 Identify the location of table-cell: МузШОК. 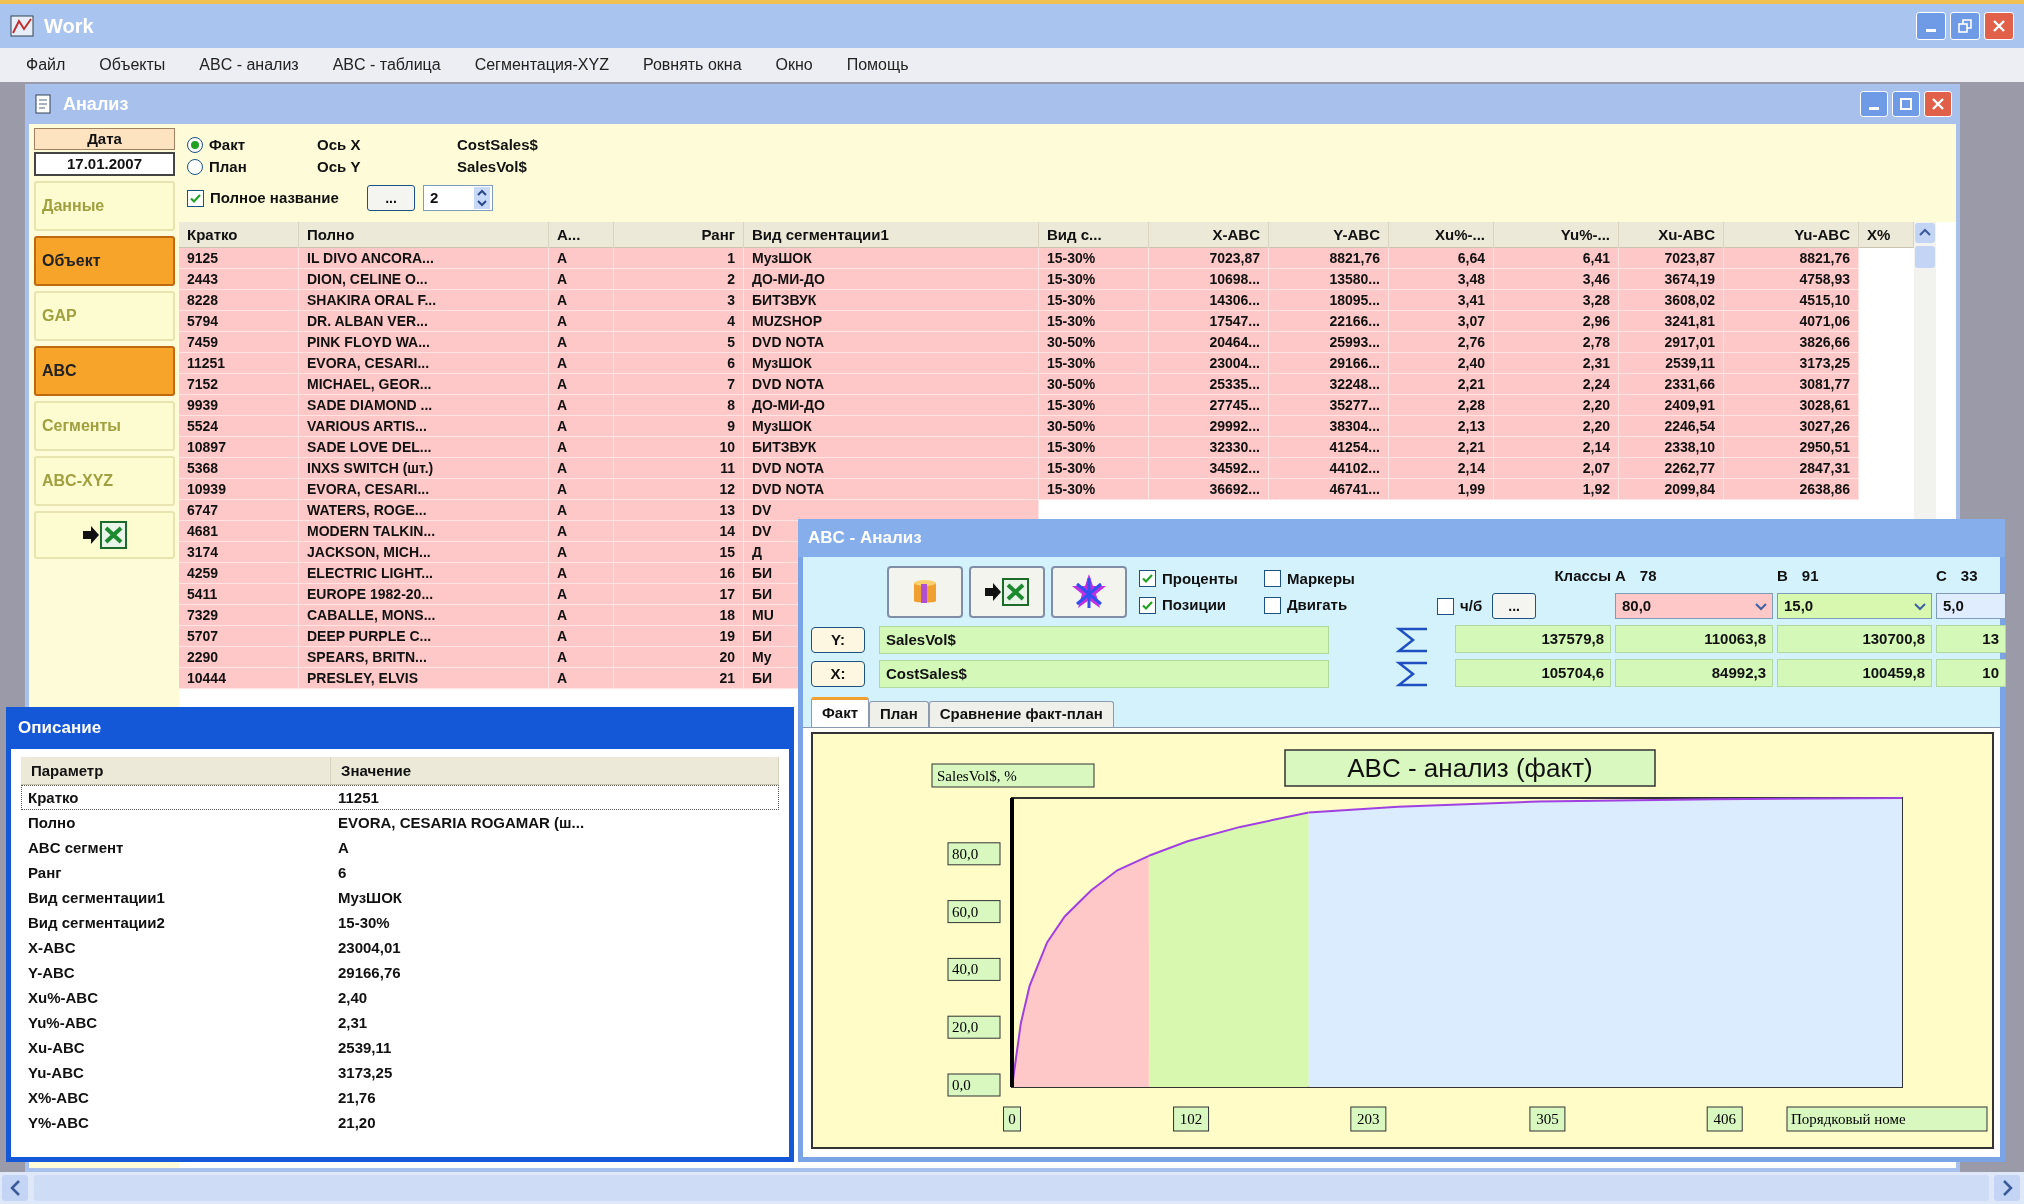
(891, 426).